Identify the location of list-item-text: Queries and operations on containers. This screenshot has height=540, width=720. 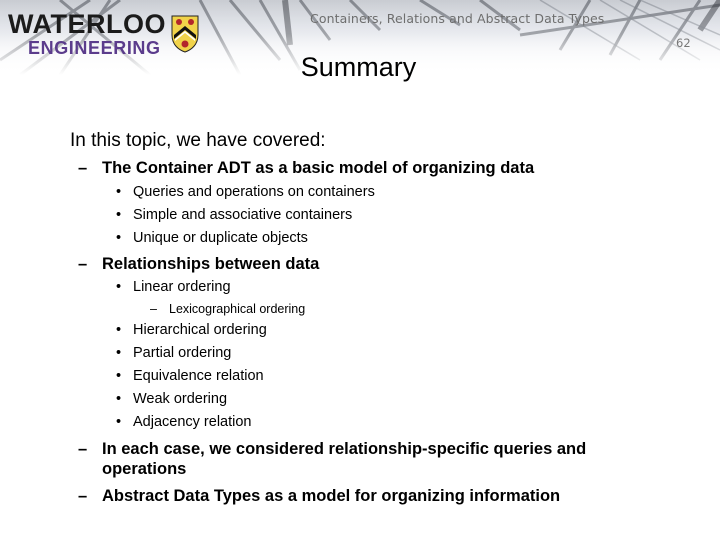
(254, 192).